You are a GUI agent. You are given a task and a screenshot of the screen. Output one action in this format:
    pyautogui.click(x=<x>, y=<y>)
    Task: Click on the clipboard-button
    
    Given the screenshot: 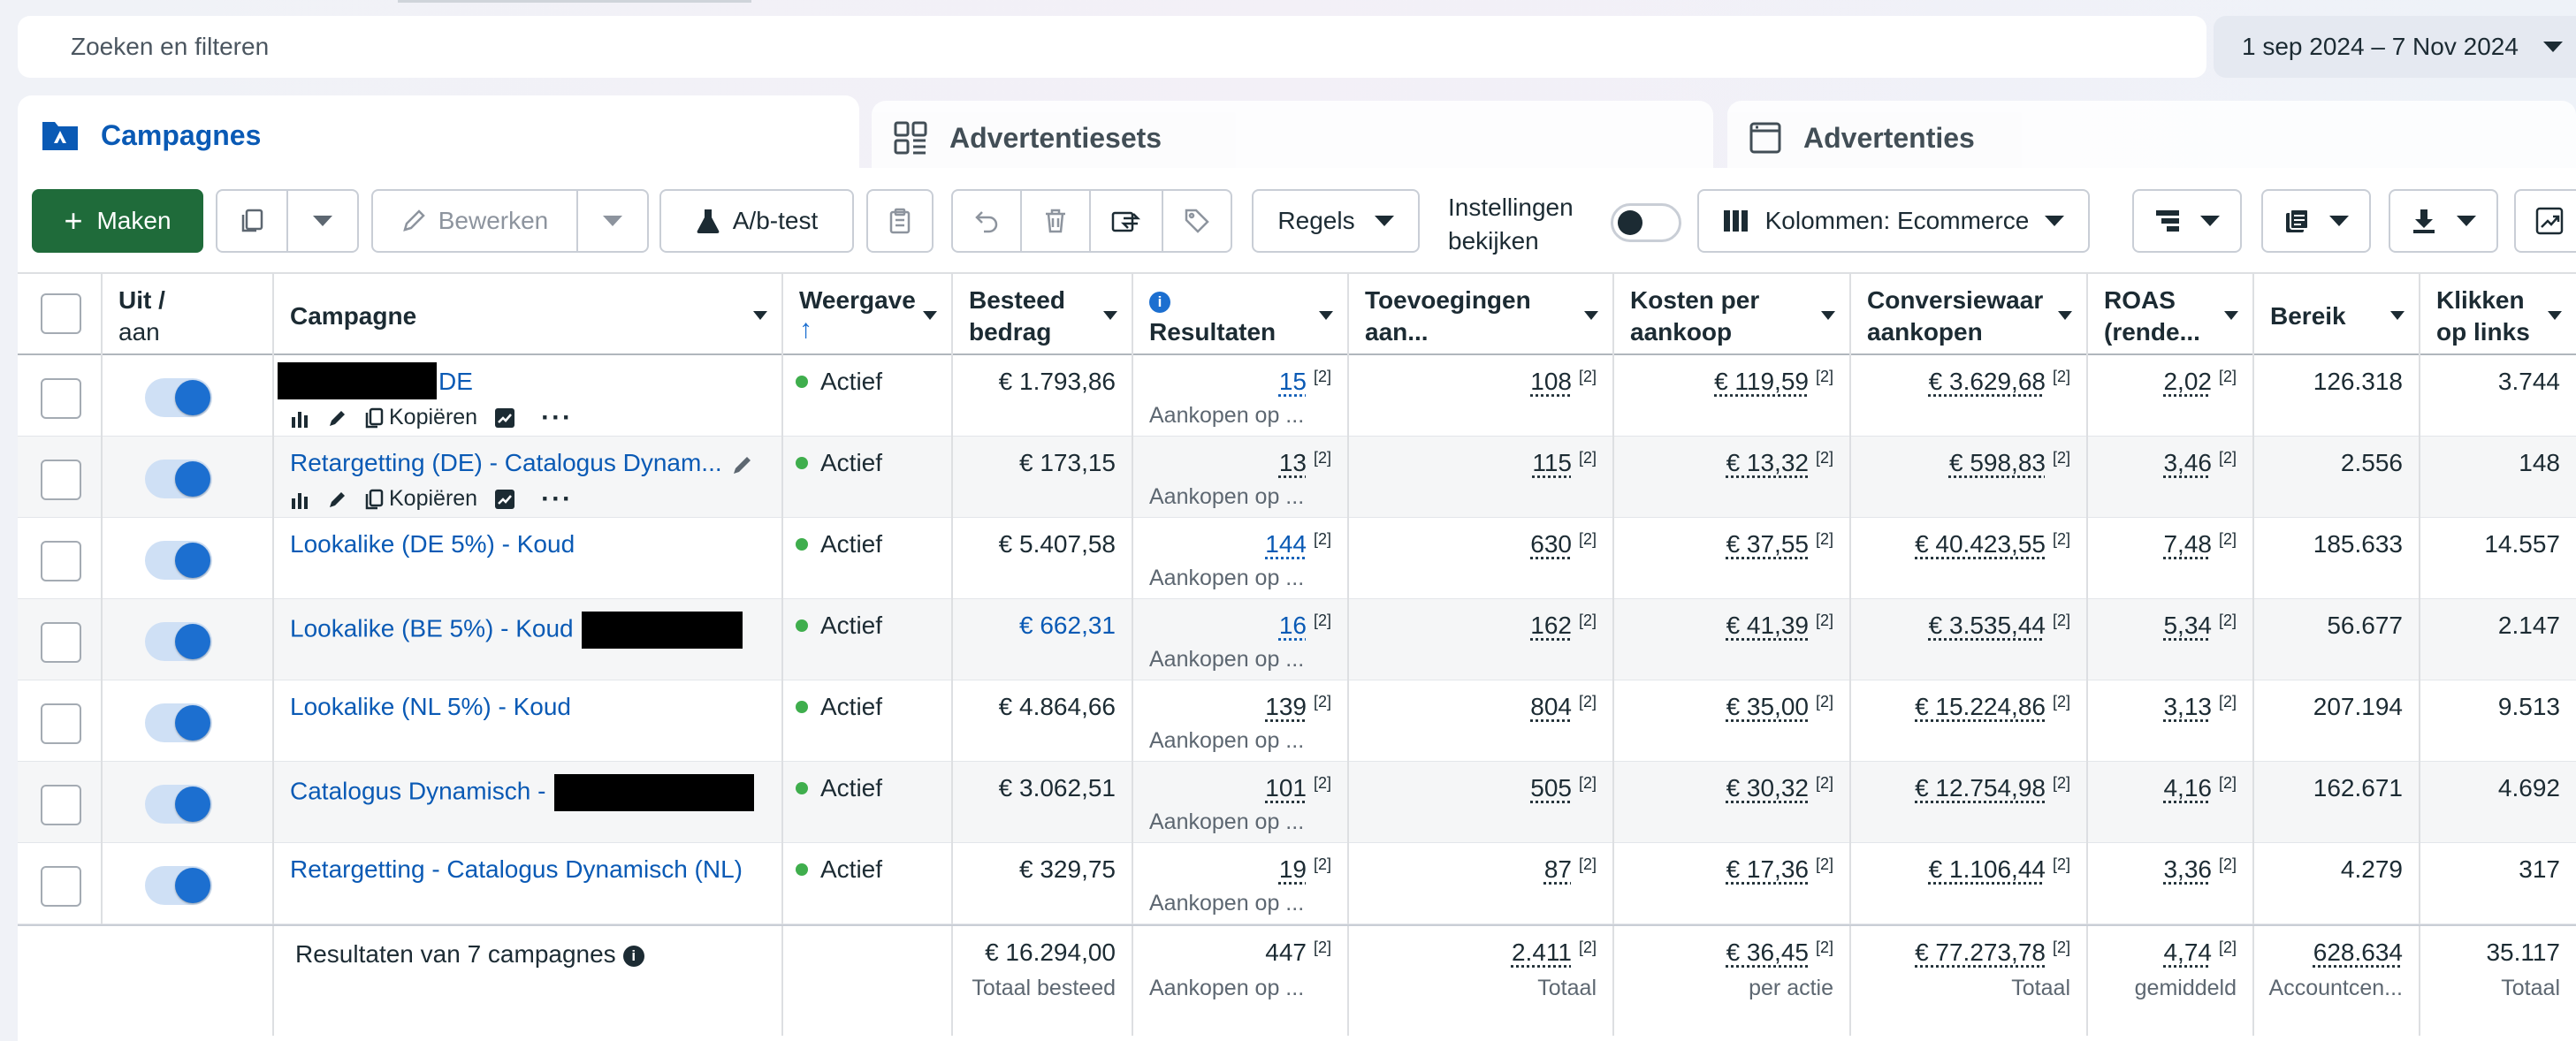 What is the action you would take?
    pyautogui.click(x=900, y=221)
    